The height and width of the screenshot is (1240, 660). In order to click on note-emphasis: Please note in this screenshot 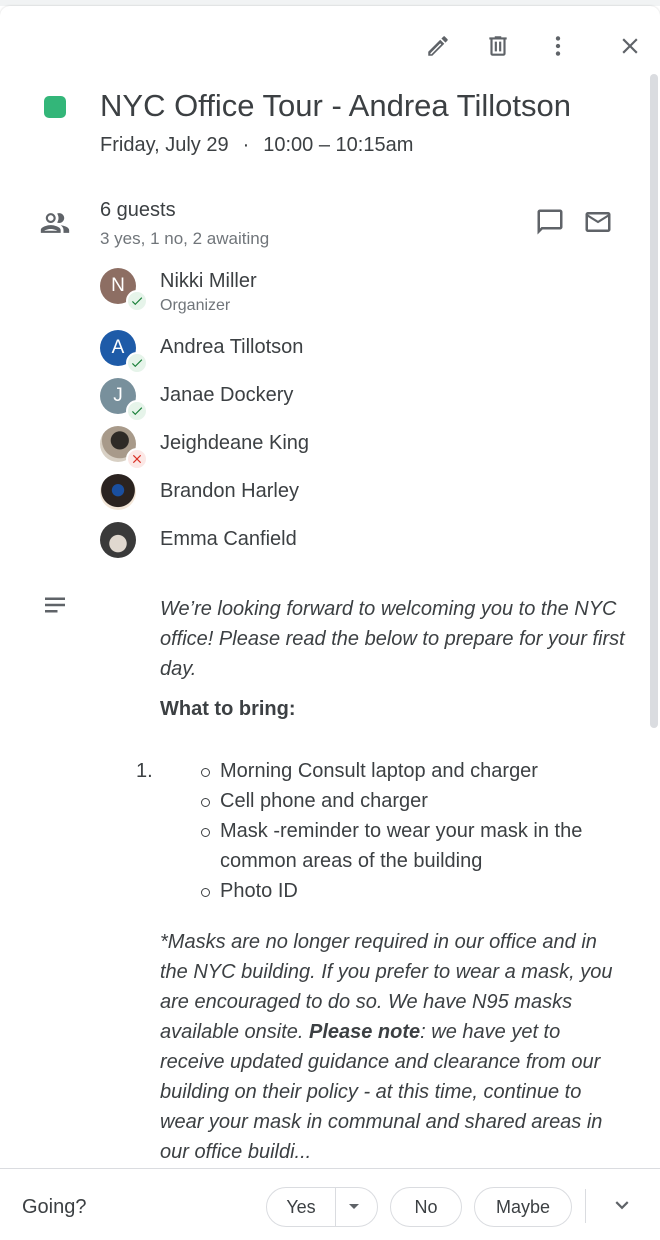, I will do `click(364, 1032)`.